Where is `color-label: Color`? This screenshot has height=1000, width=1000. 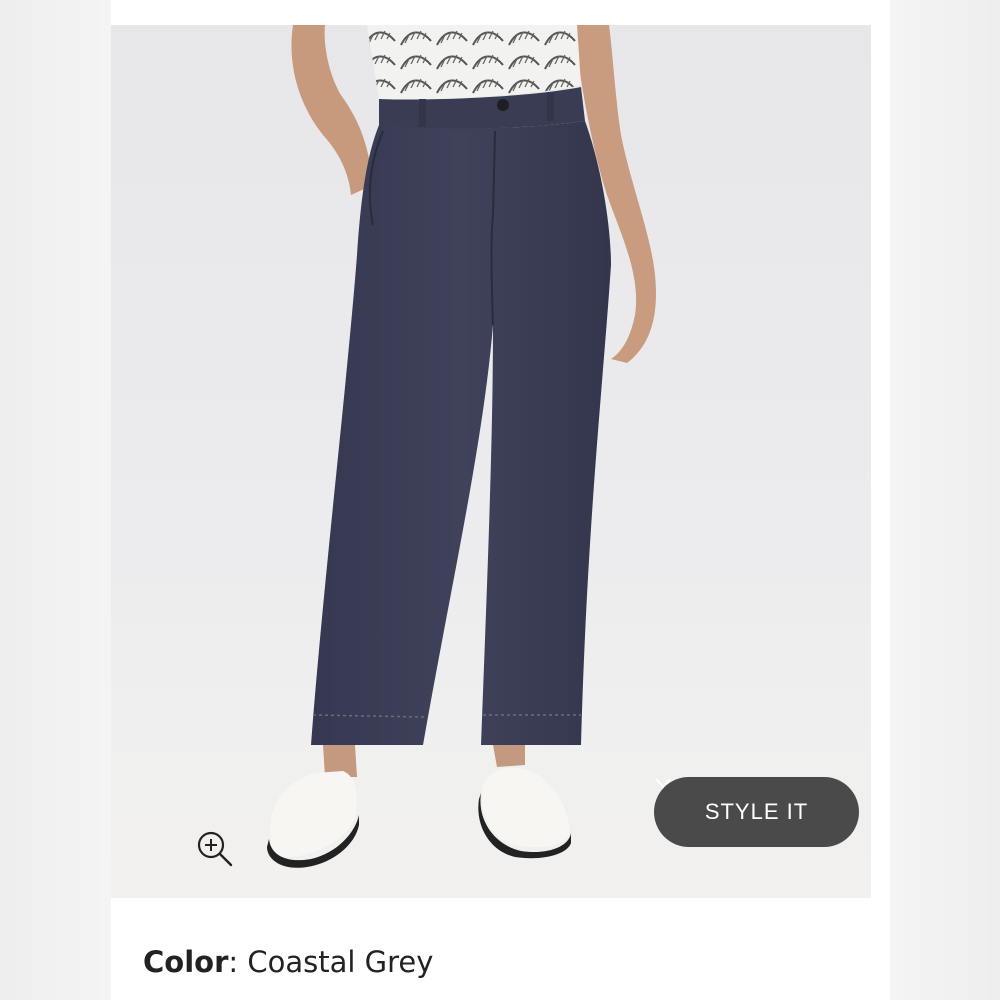
color-label: Color is located at coordinates (186, 962).